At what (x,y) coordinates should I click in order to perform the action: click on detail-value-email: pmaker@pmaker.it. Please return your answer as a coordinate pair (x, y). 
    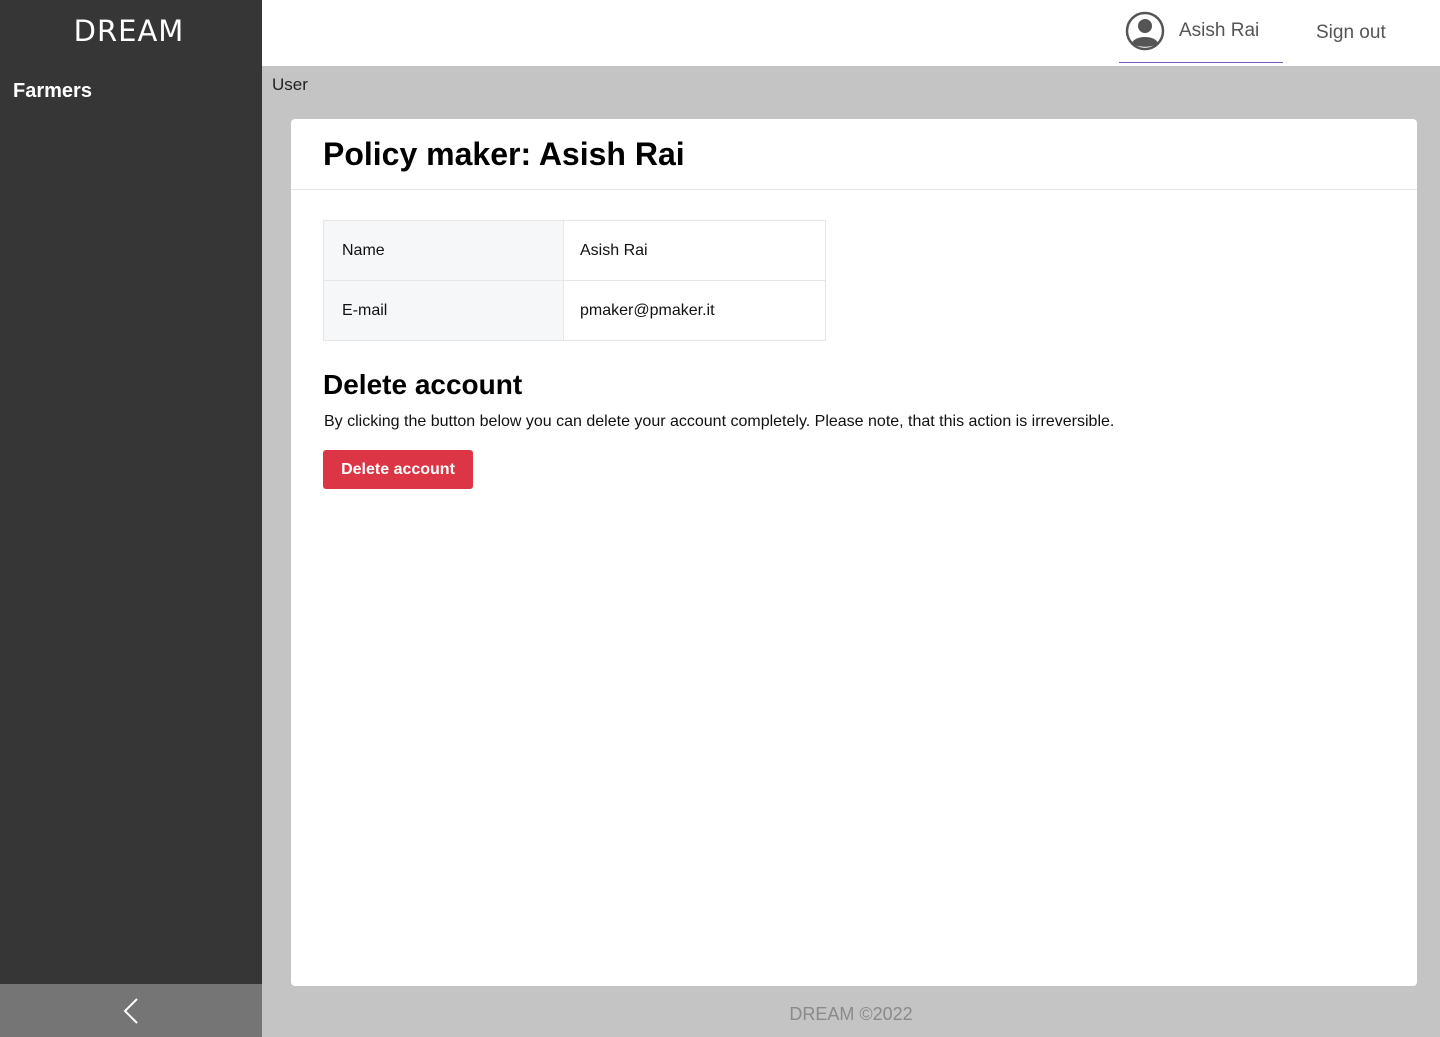
    Looking at the image, I should click on (694, 310).